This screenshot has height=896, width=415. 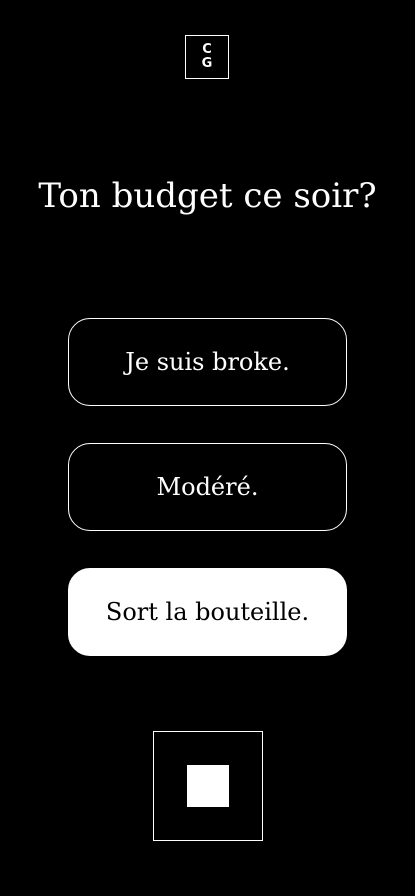 I want to click on stop-square-icon, so click(x=208, y=786).